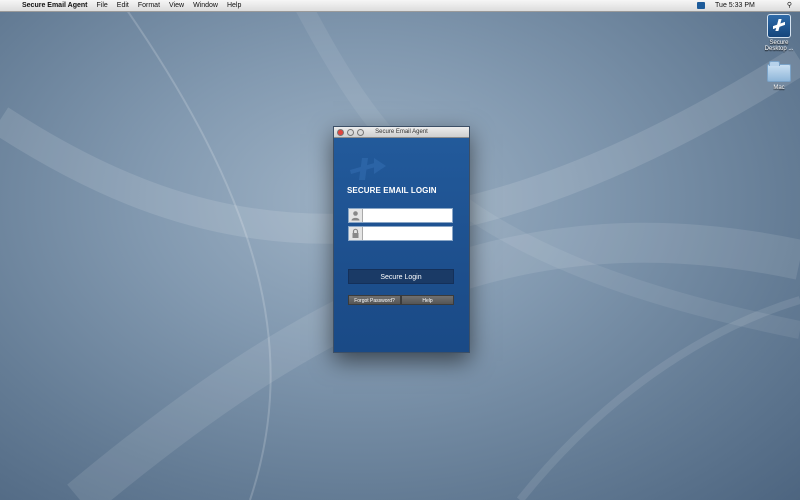 The image size is (800, 500). What do you see at coordinates (392, 190) in the screenshot?
I see `login-heading: SECURE EMAIL LOGIN` at bounding box center [392, 190].